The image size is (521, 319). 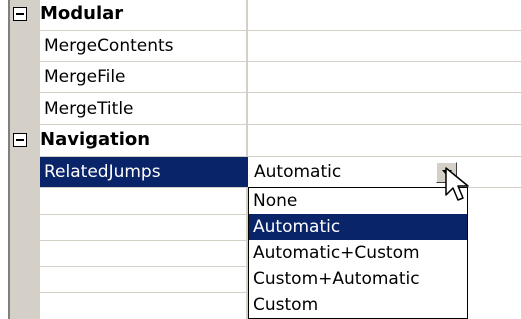 What do you see at coordinates (358, 279) in the screenshot?
I see `dropdown-option-custom-automatic: Custom+Automatic` at bounding box center [358, 279].